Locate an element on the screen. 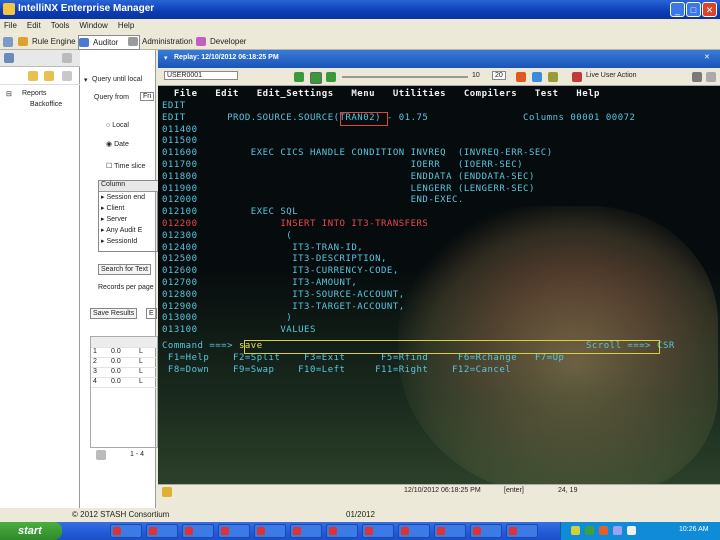 The image size is (720, 540). copyright: © 2012 STASH Consortium is located at coordinates (121, 514).